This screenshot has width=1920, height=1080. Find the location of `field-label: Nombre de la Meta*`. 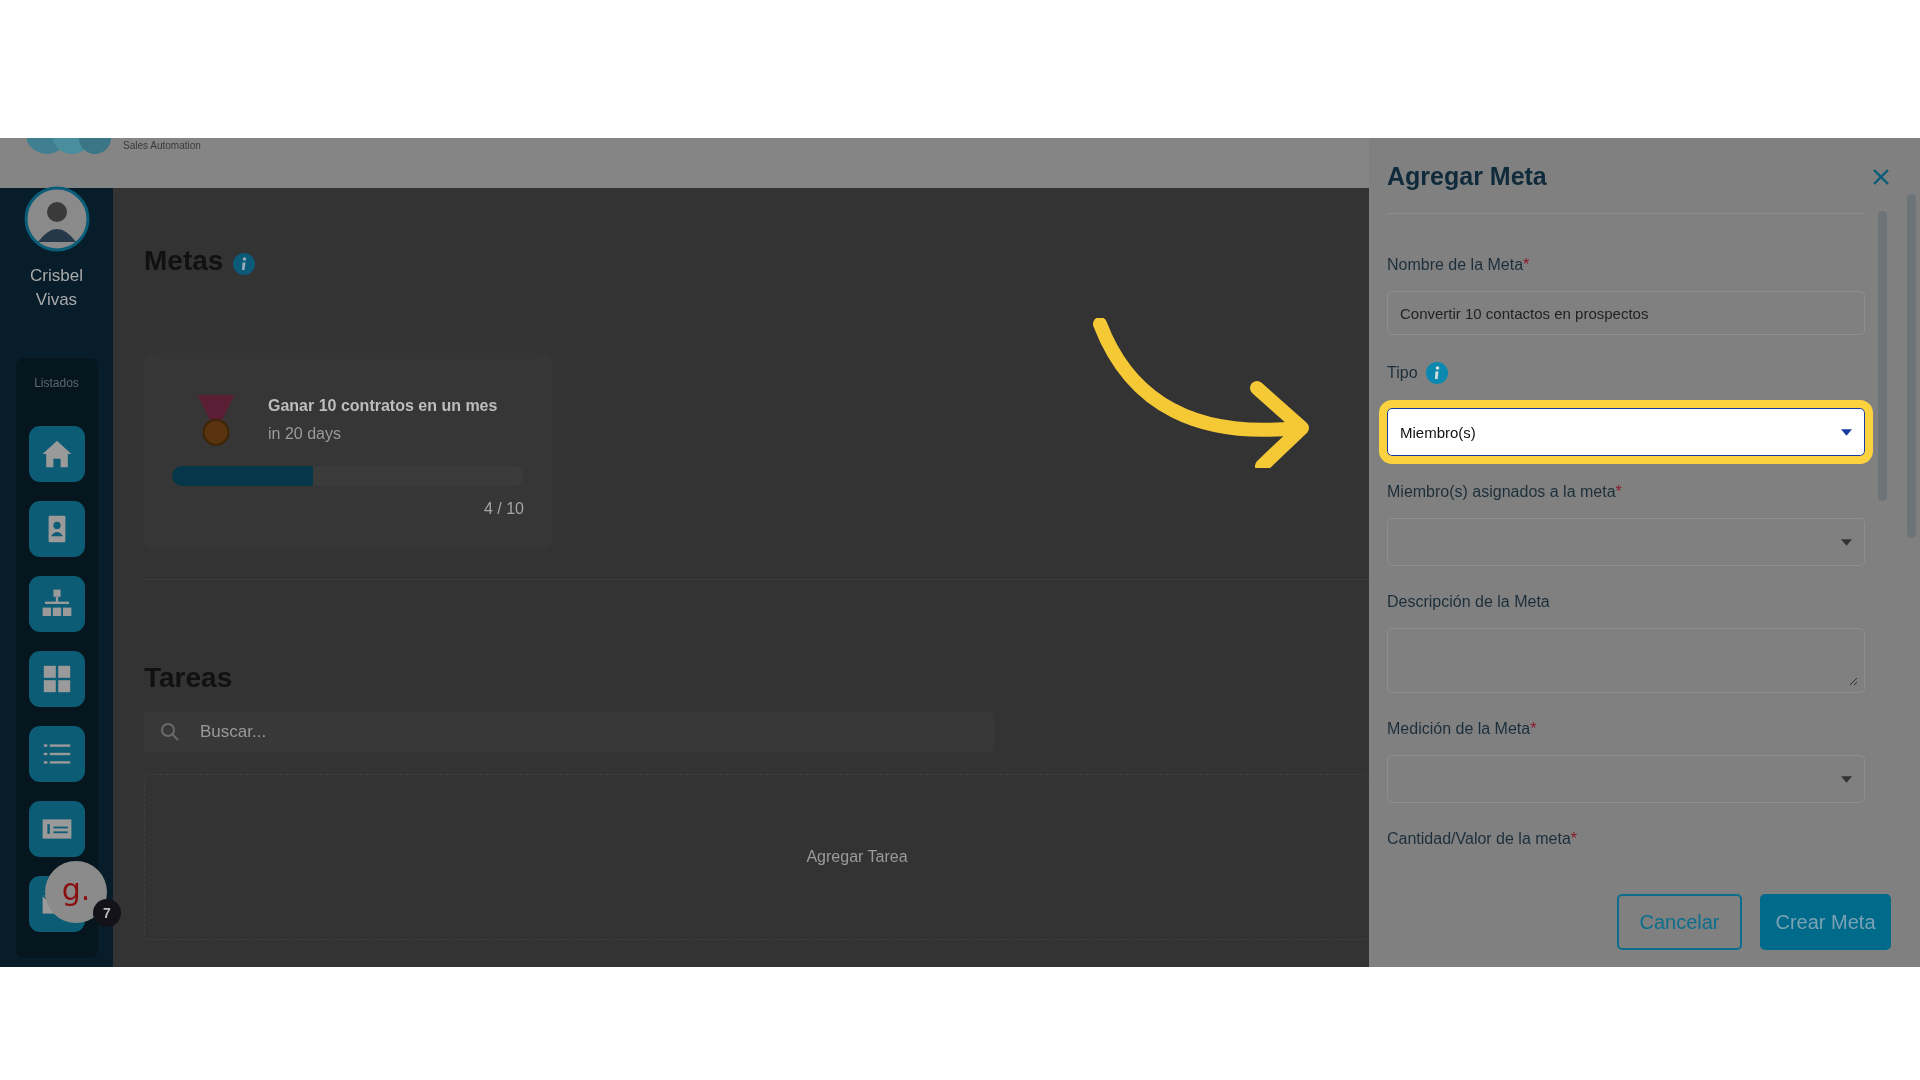

field-label: Nombre de la Meta* is located at coordinates (1458, 265).